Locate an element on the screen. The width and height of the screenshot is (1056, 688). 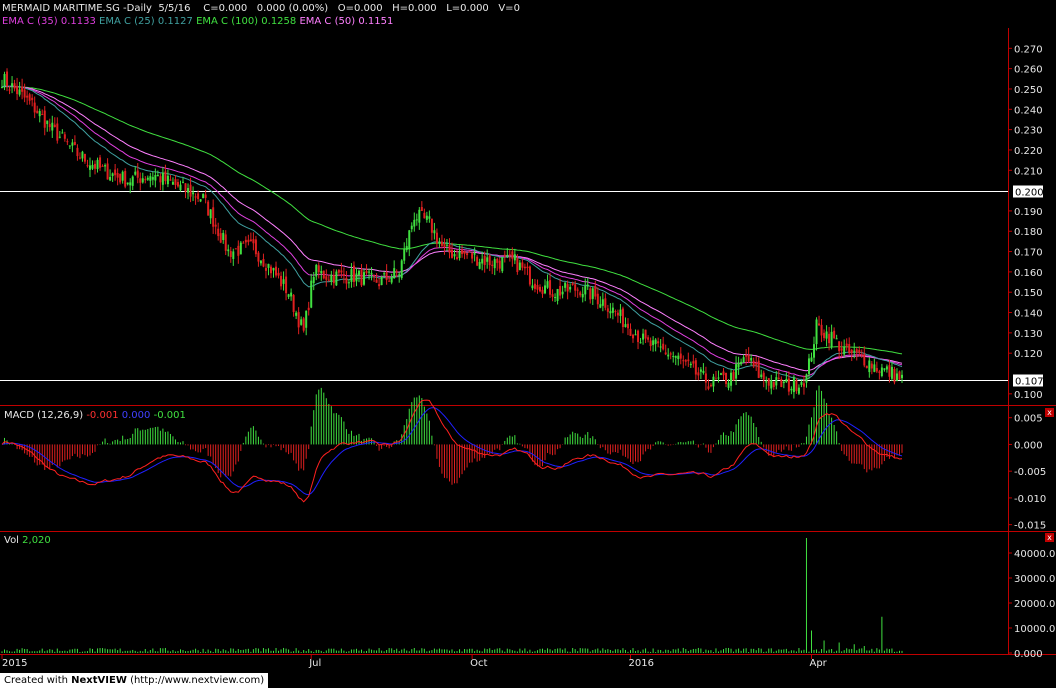
vol-panel-close-button: x is located at coordinates (1049, 537).